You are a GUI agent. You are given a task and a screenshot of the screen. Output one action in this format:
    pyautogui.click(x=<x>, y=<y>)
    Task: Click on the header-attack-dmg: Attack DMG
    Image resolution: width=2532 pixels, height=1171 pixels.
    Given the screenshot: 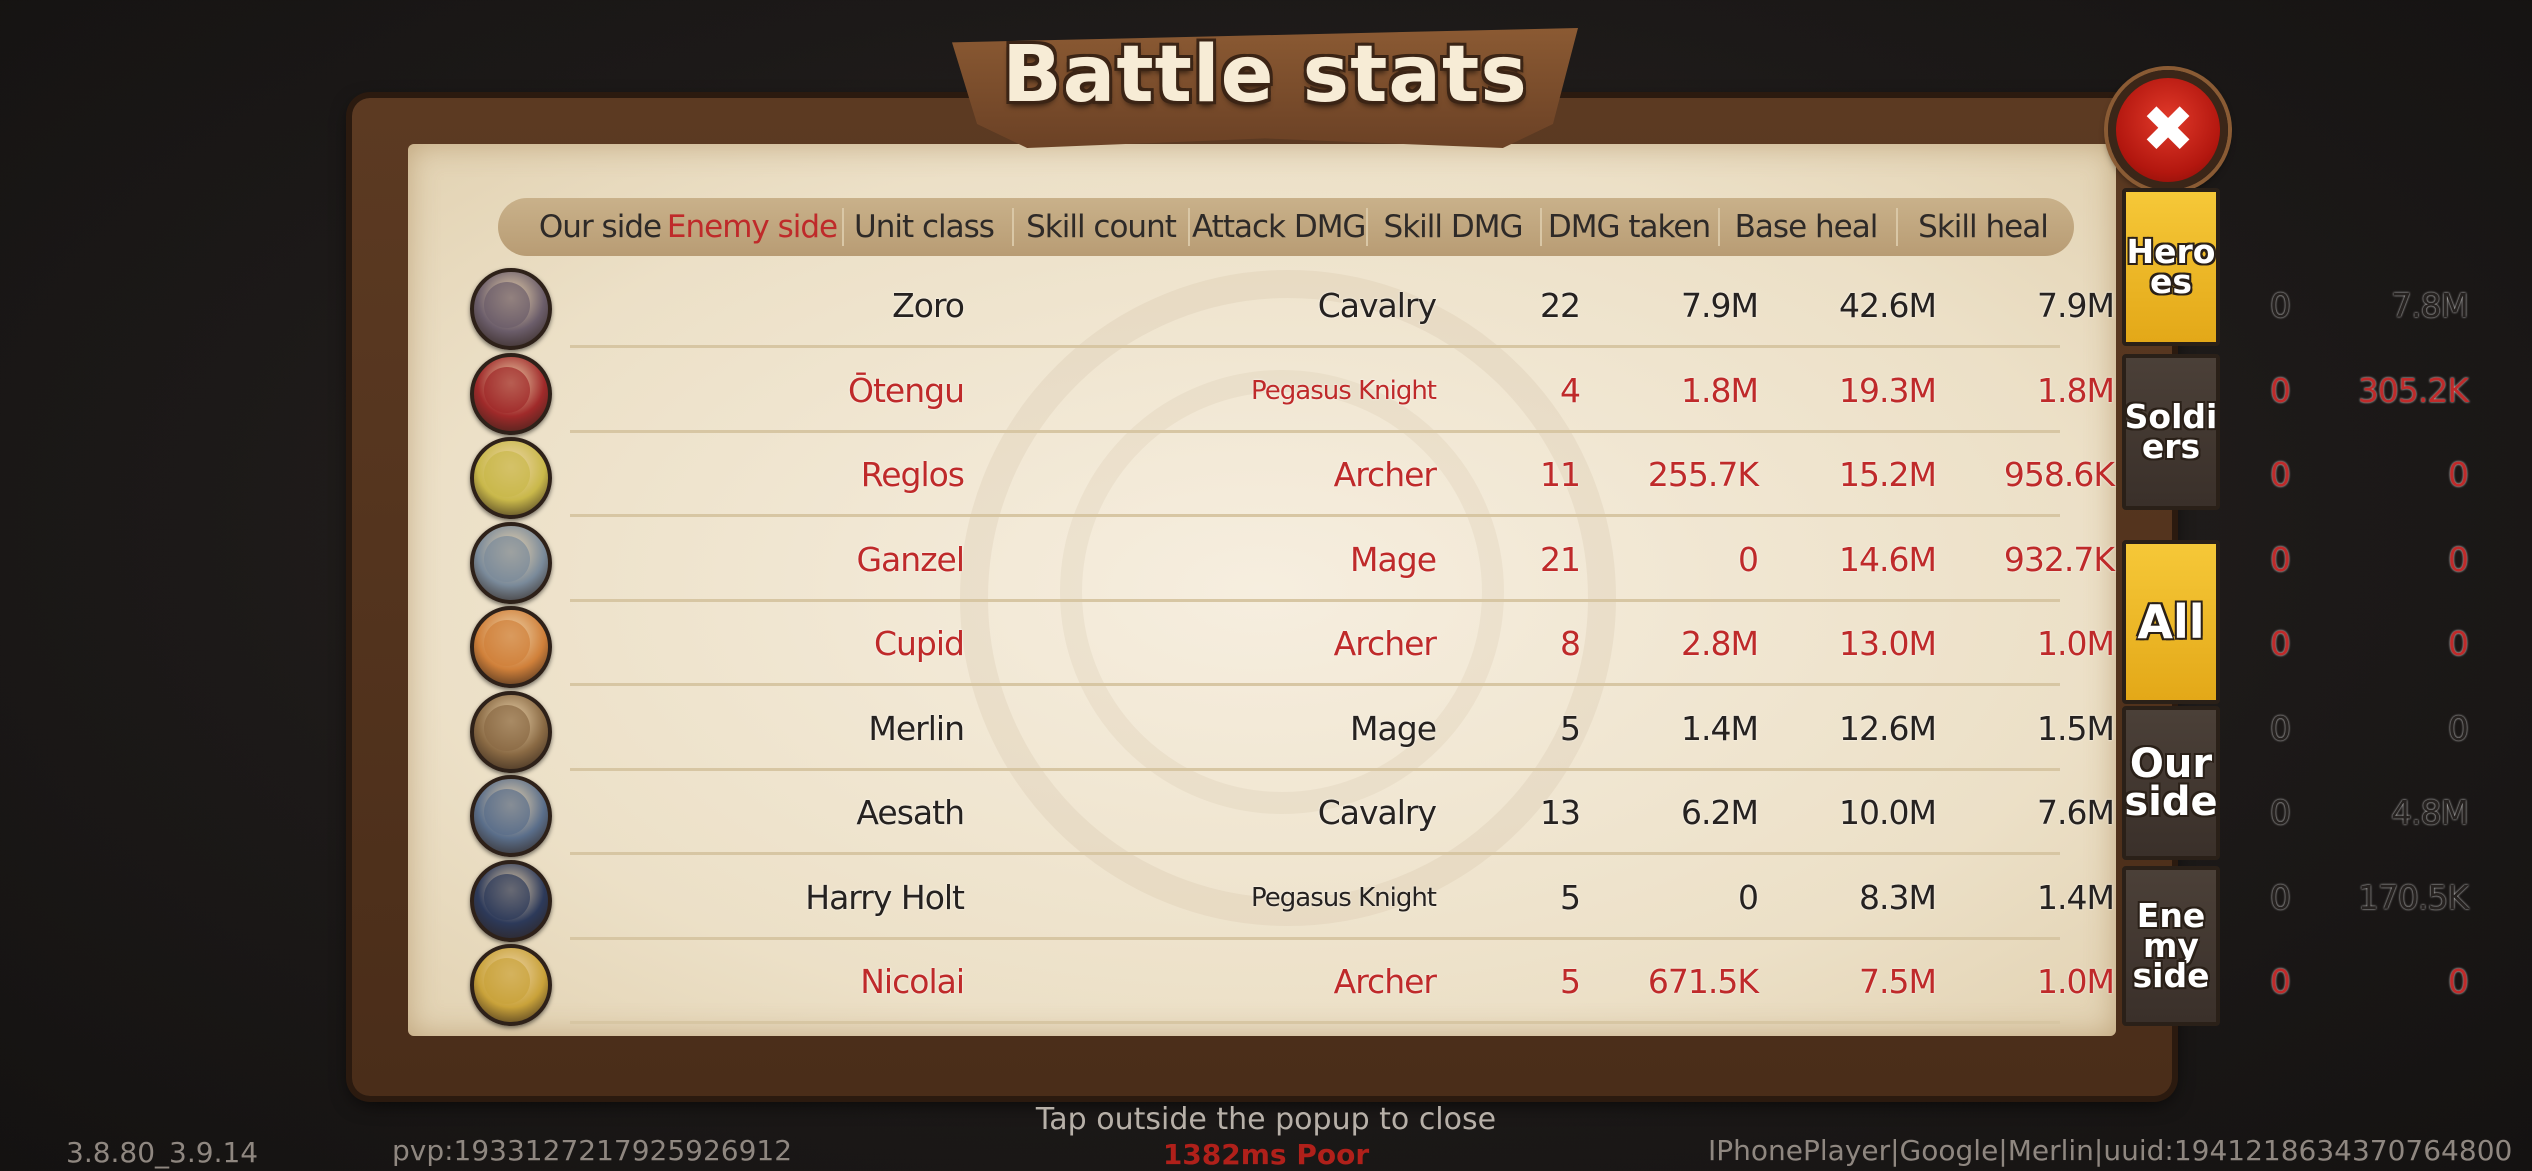 What is the action you would take?
    pyautogui.click(x=1279, y=227)
    